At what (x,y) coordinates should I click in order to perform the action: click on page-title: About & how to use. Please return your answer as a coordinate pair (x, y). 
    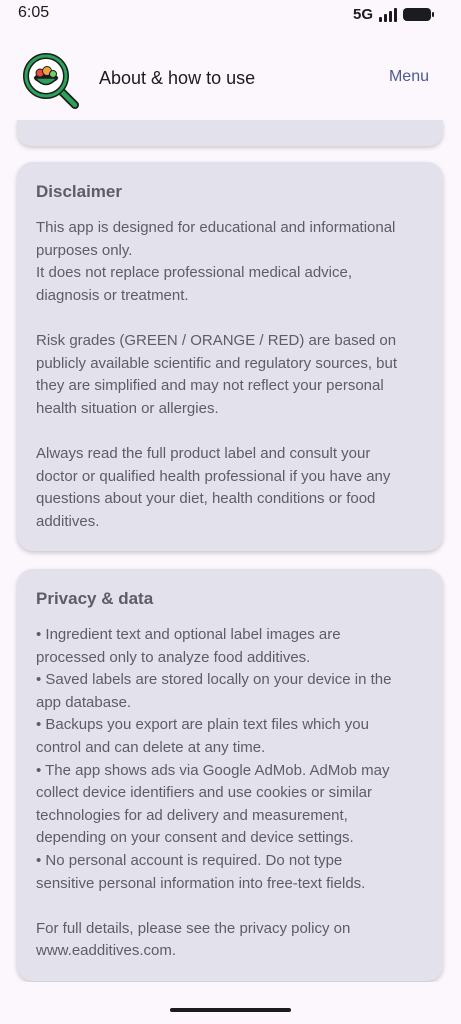
    Looking at the image, I should click on (177, 78).